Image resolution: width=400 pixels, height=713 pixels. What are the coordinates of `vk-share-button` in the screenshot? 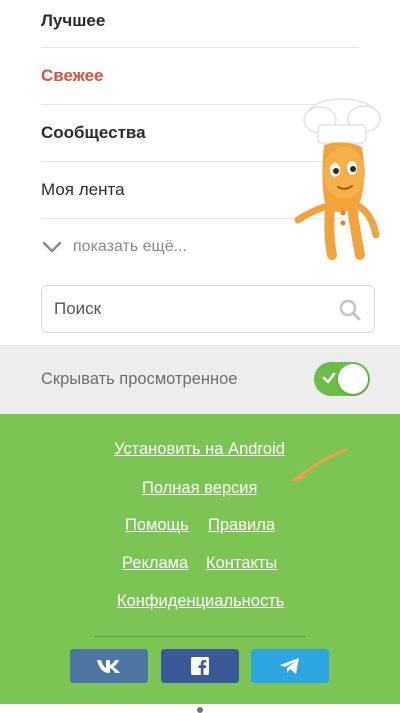 It's located at (109, 666).